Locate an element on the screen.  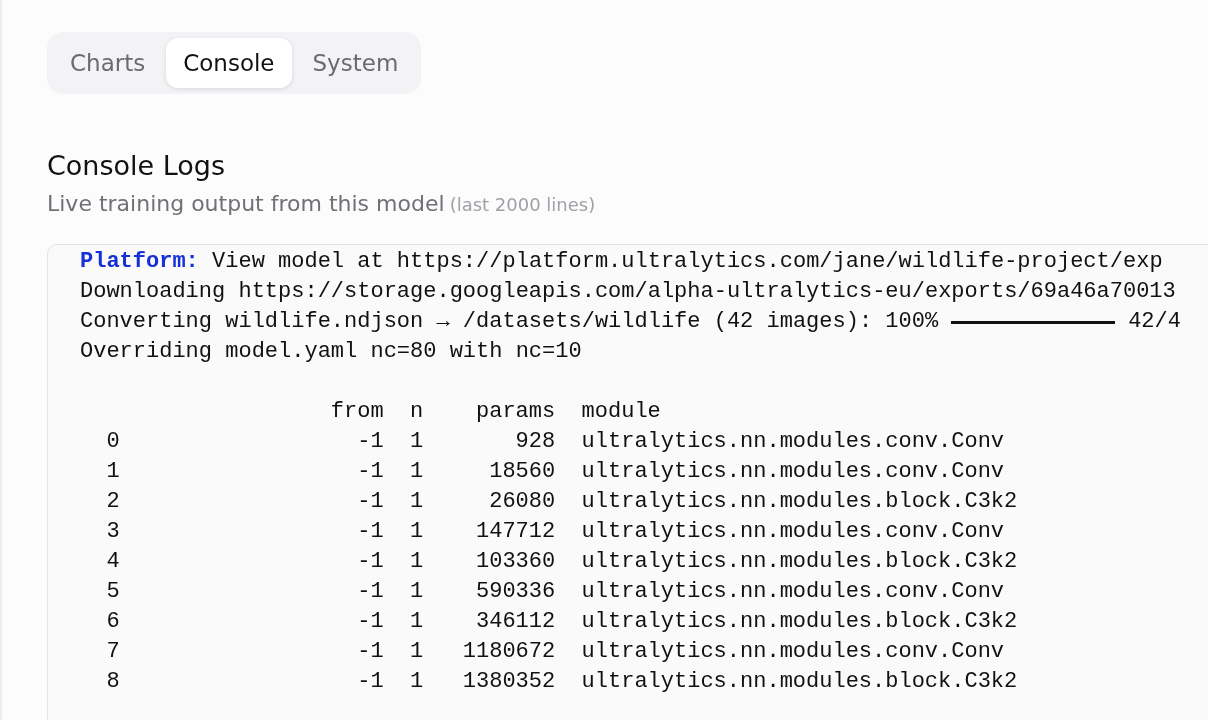
log-line: Overriding model.yaml nc=80 with nc=10 is located at coordinates (331, 352).